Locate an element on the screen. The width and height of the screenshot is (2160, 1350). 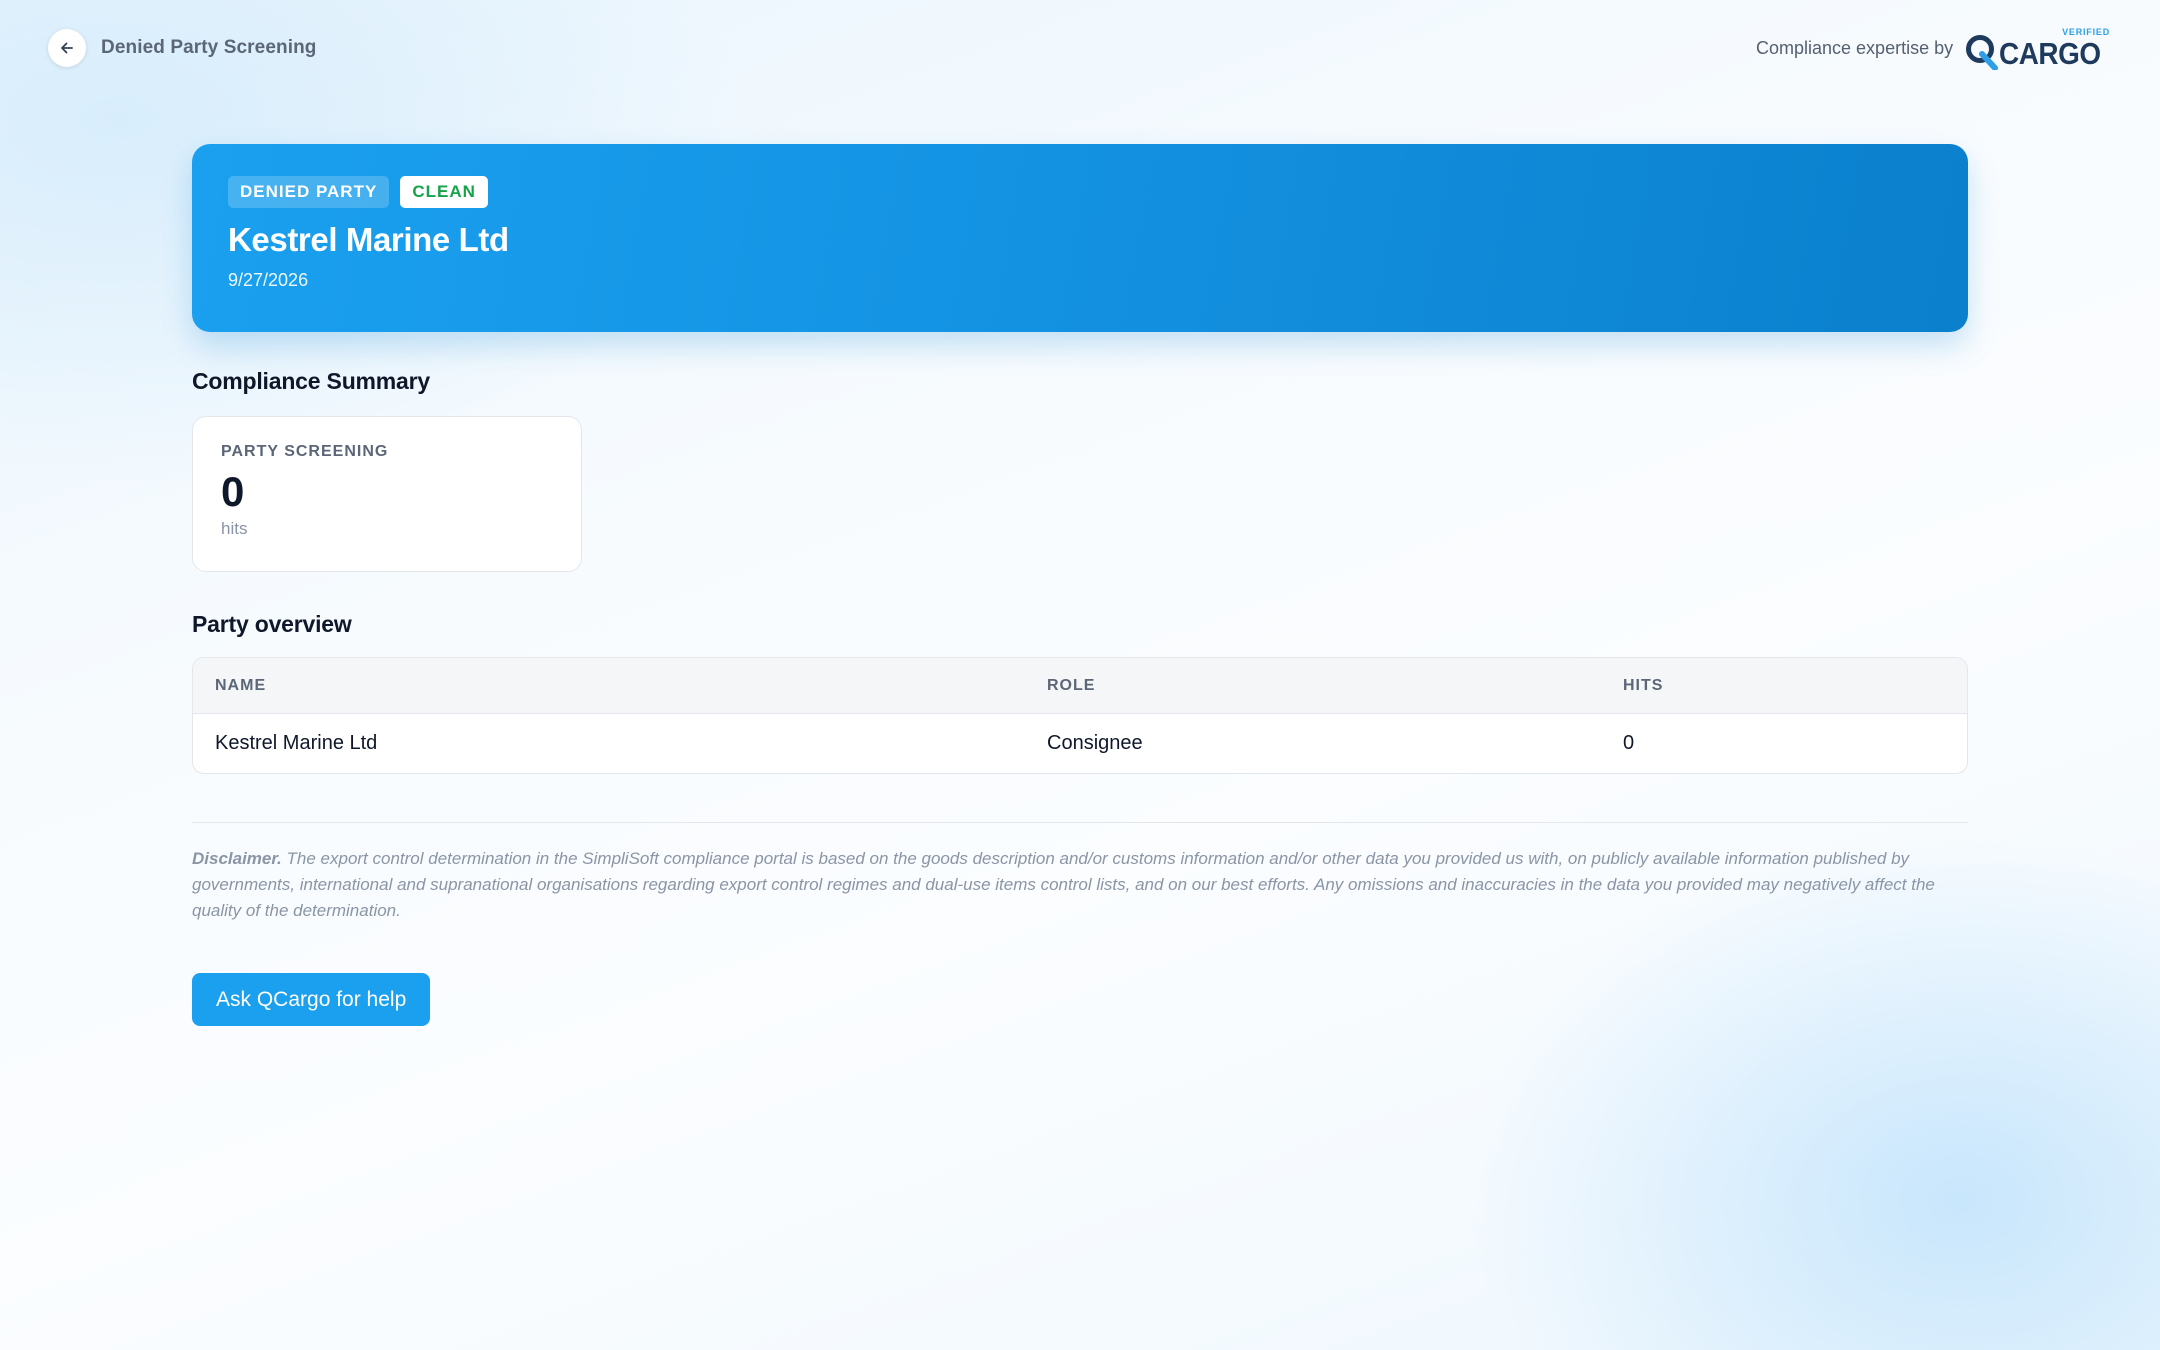
arrow-left-icon is located at coordinates (67, 48).